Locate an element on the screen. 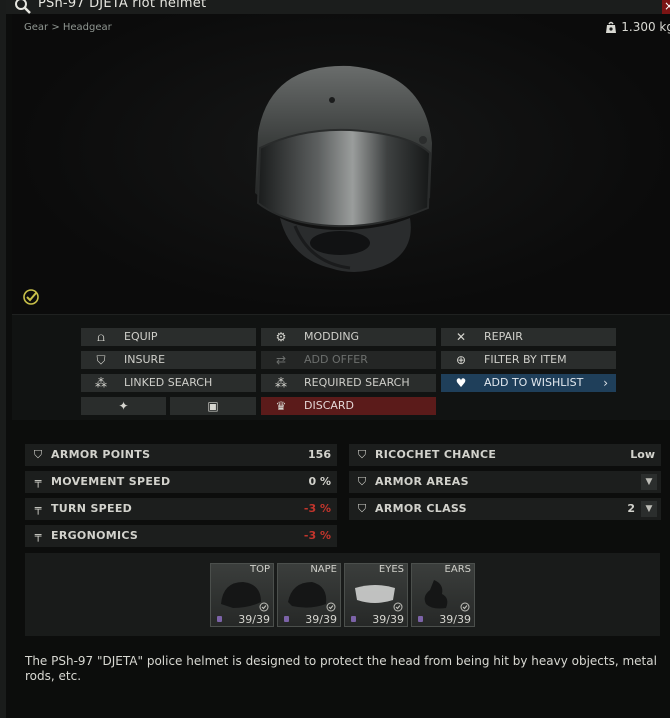 This screenshot has width=670, height=718. stat-value: 156 is located at coordinates (319, 454).